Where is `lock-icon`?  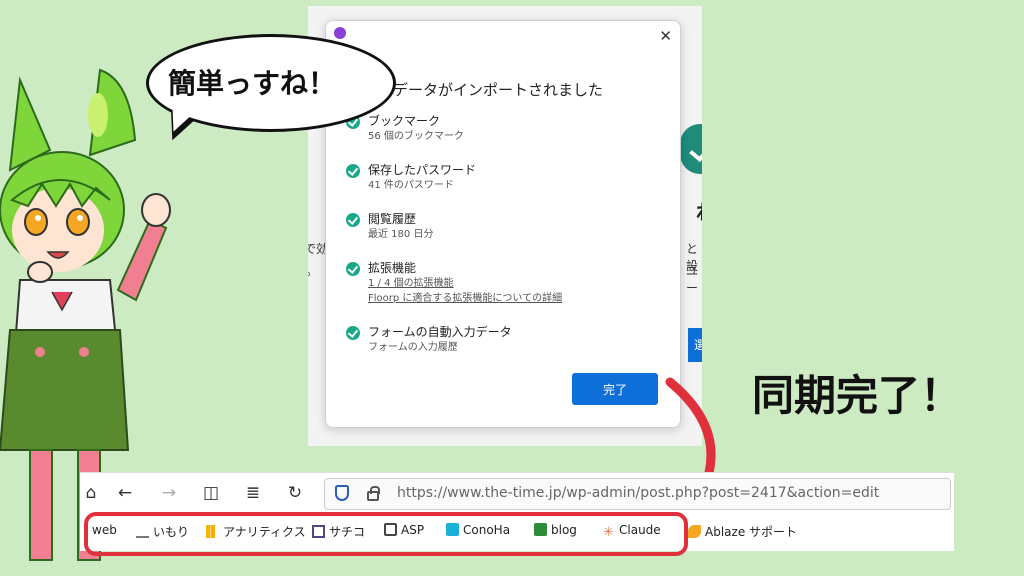 lock-icon is located at coordinates (373, 493).